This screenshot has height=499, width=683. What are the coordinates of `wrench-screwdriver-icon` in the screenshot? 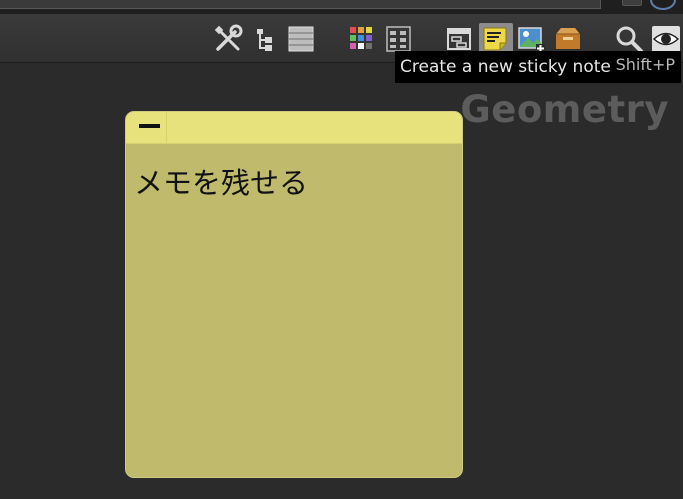 It's located at (228, 39).